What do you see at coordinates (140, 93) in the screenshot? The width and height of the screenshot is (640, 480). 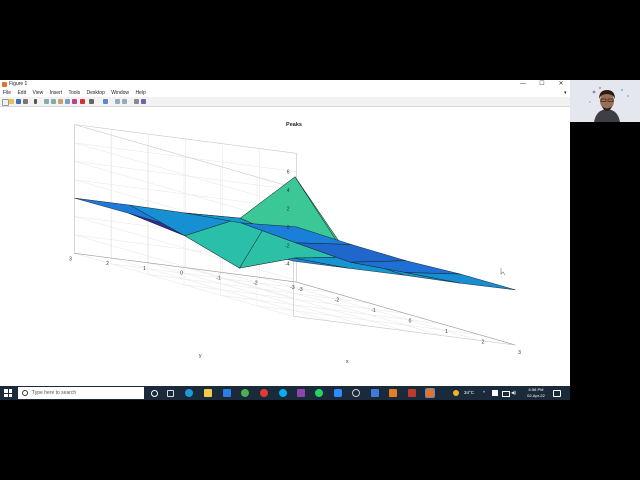 I see `menu-help: Help` at bounding box center [140, 93].